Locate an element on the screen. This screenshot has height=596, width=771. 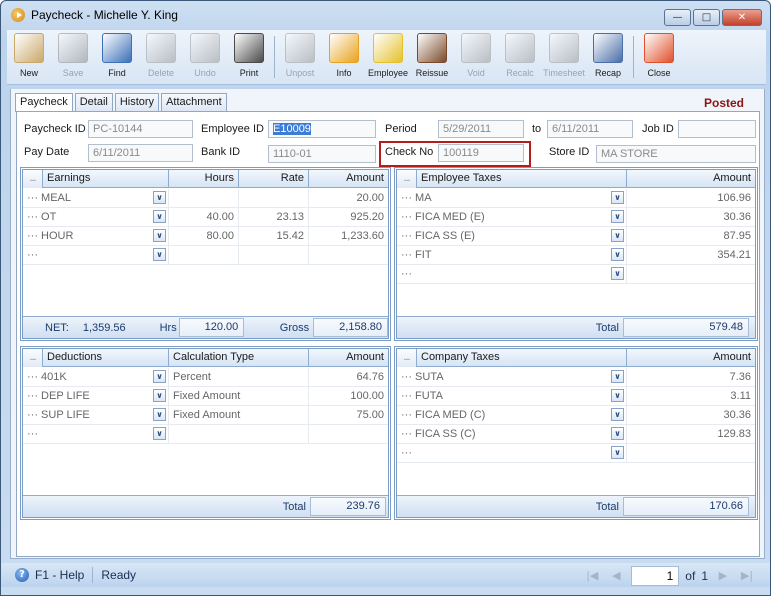
store-id-field: MA STORE is located at coordinates (676, 154).